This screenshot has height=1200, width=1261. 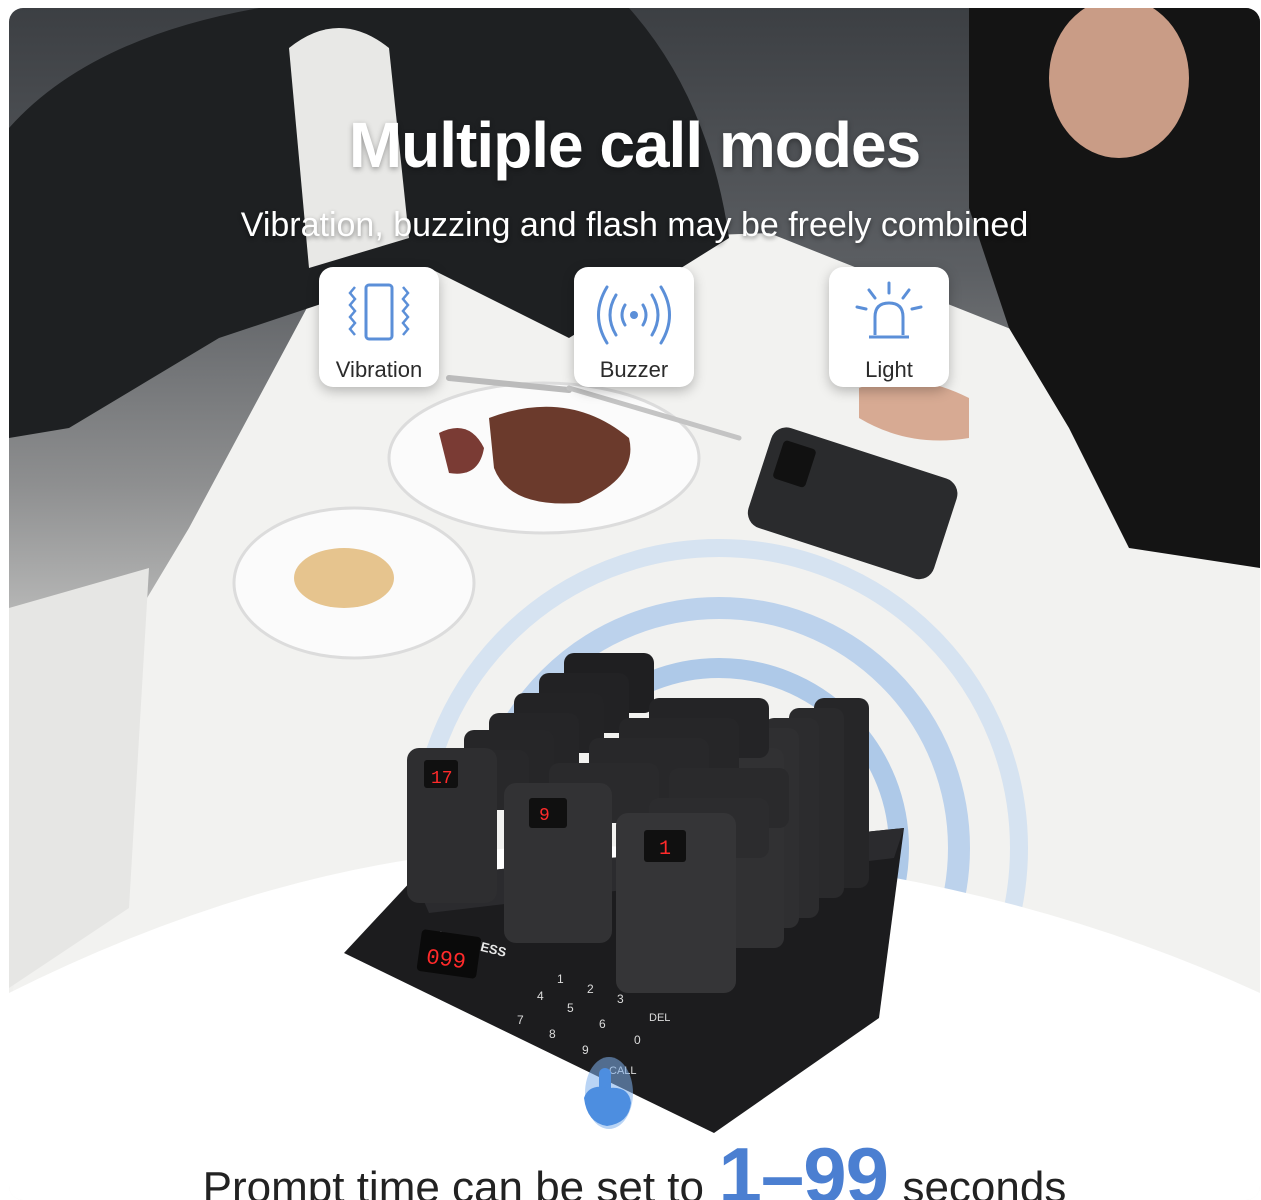 I want to click on pager-17-number: 17, so click(x=442, y=779).